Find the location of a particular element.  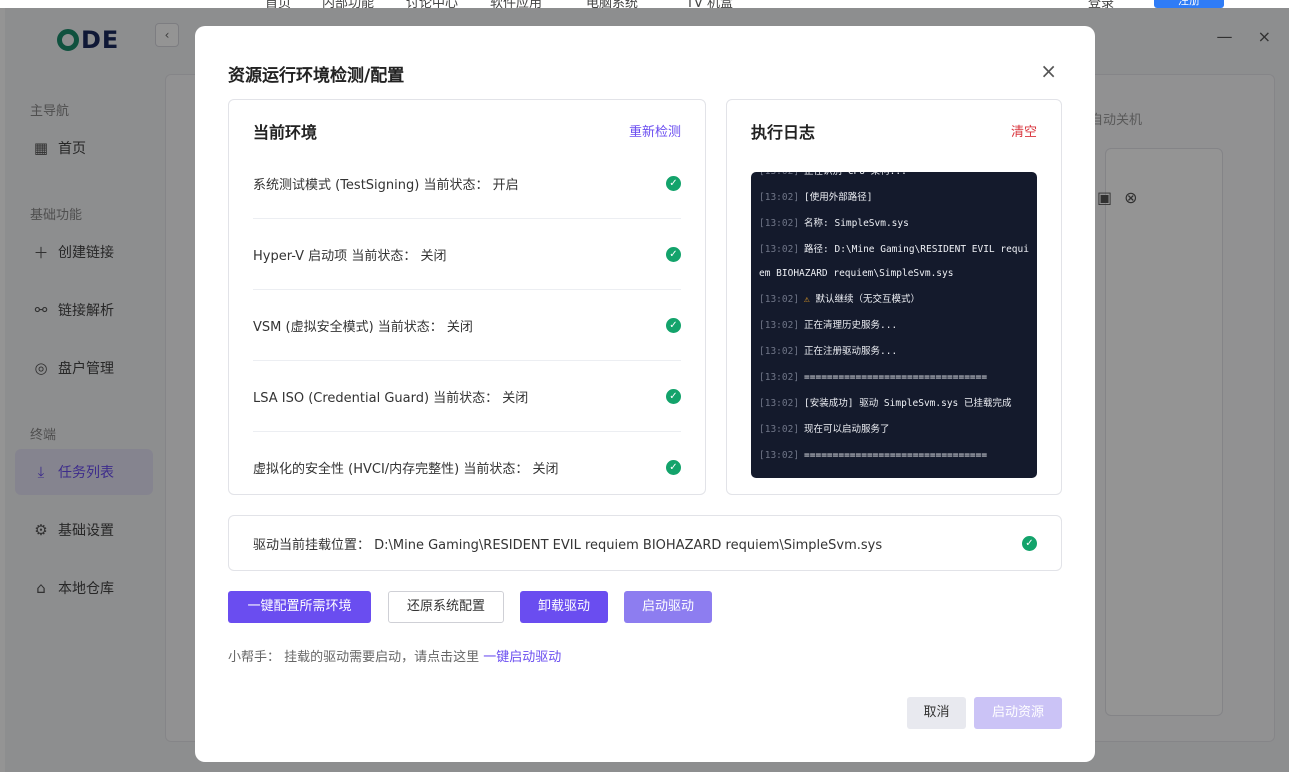

log-message: [安装成功] 驱动 SimpleSvm.sys 已挂载完成 is located at coordinates (908, 403).